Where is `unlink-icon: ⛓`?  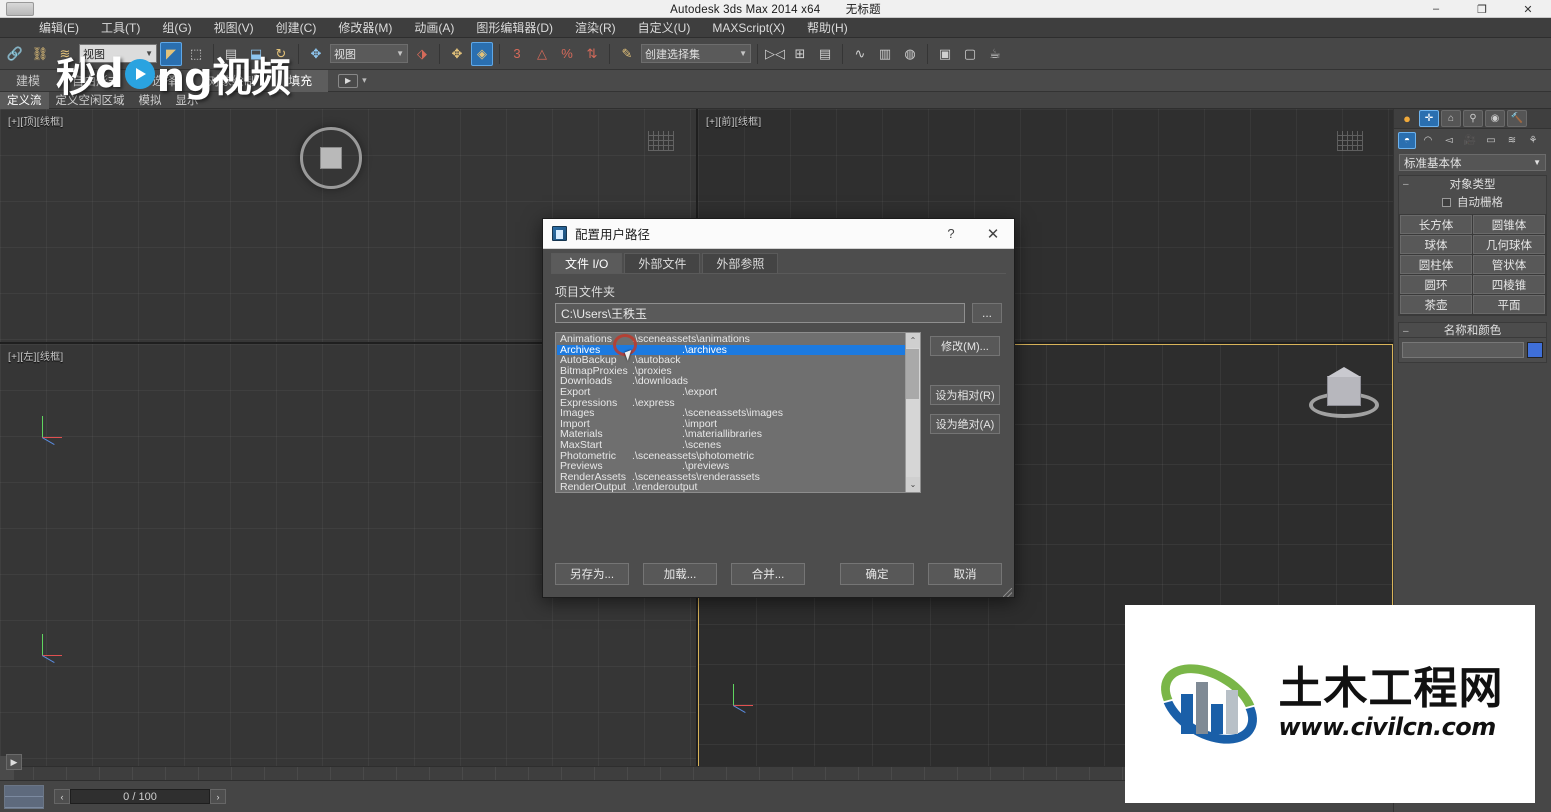 unlink-icon: ⛓ is located at coordinates (40, 54).